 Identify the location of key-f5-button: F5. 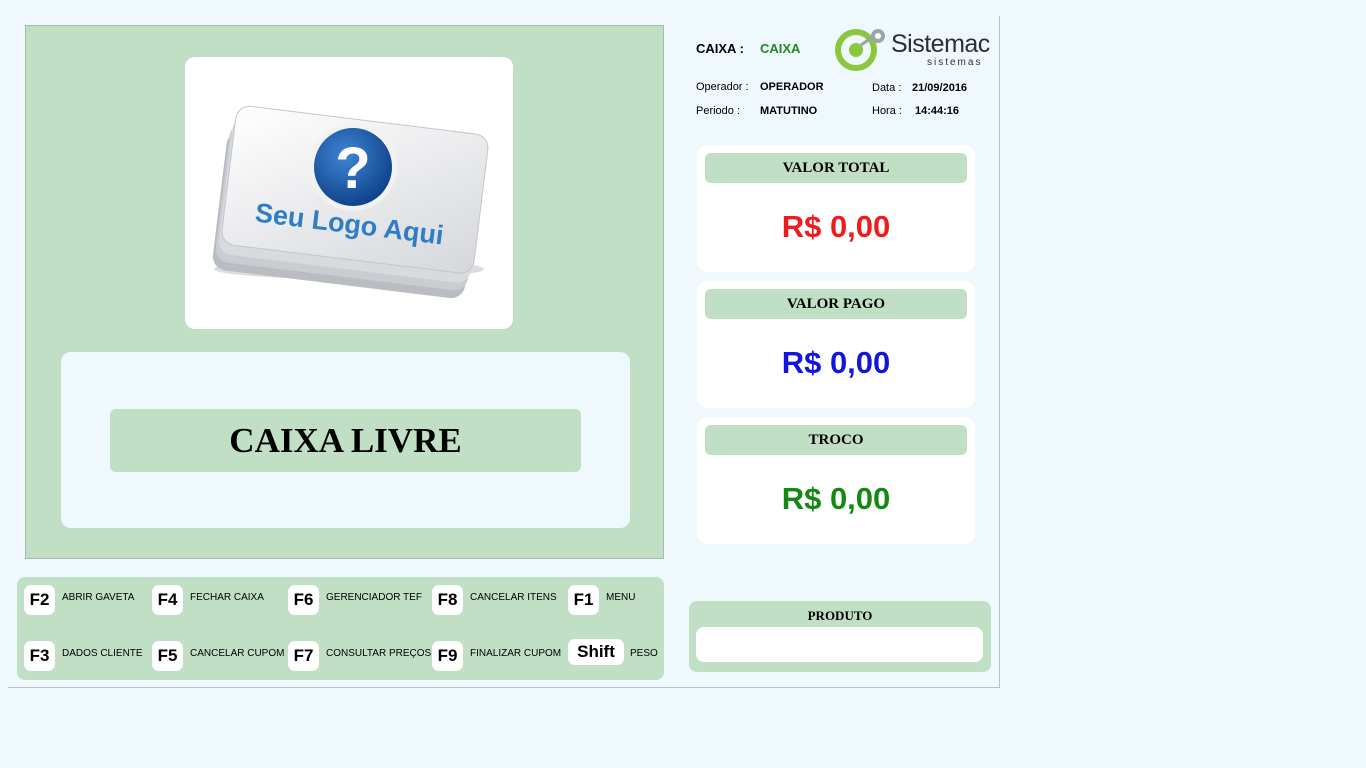
(167, 656).